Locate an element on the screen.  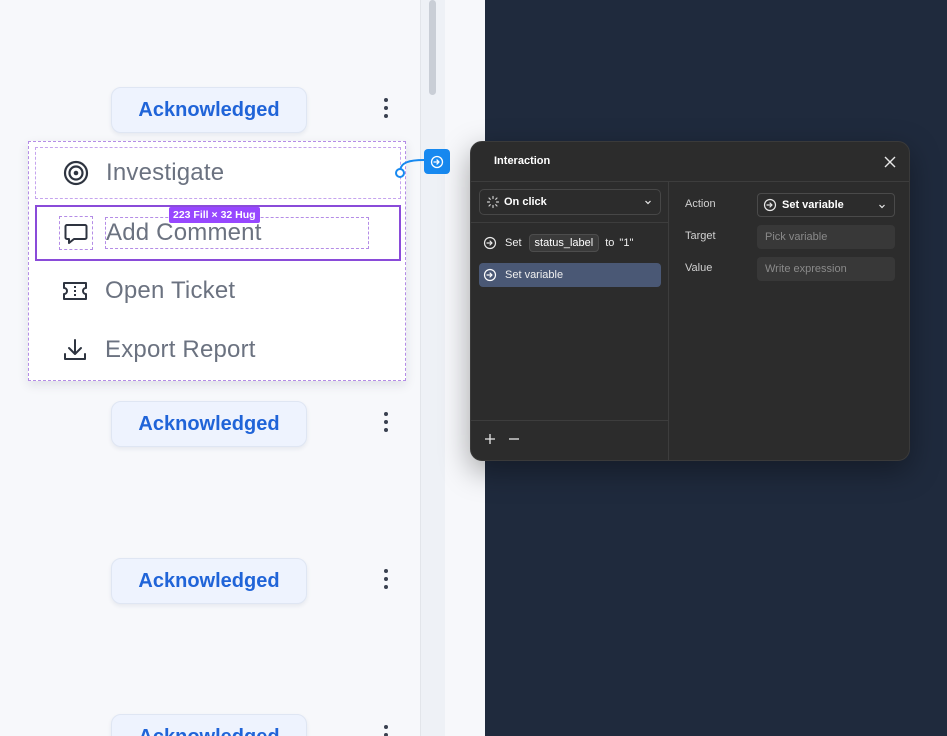
value-label: Value is located at coordinates (699, 268).